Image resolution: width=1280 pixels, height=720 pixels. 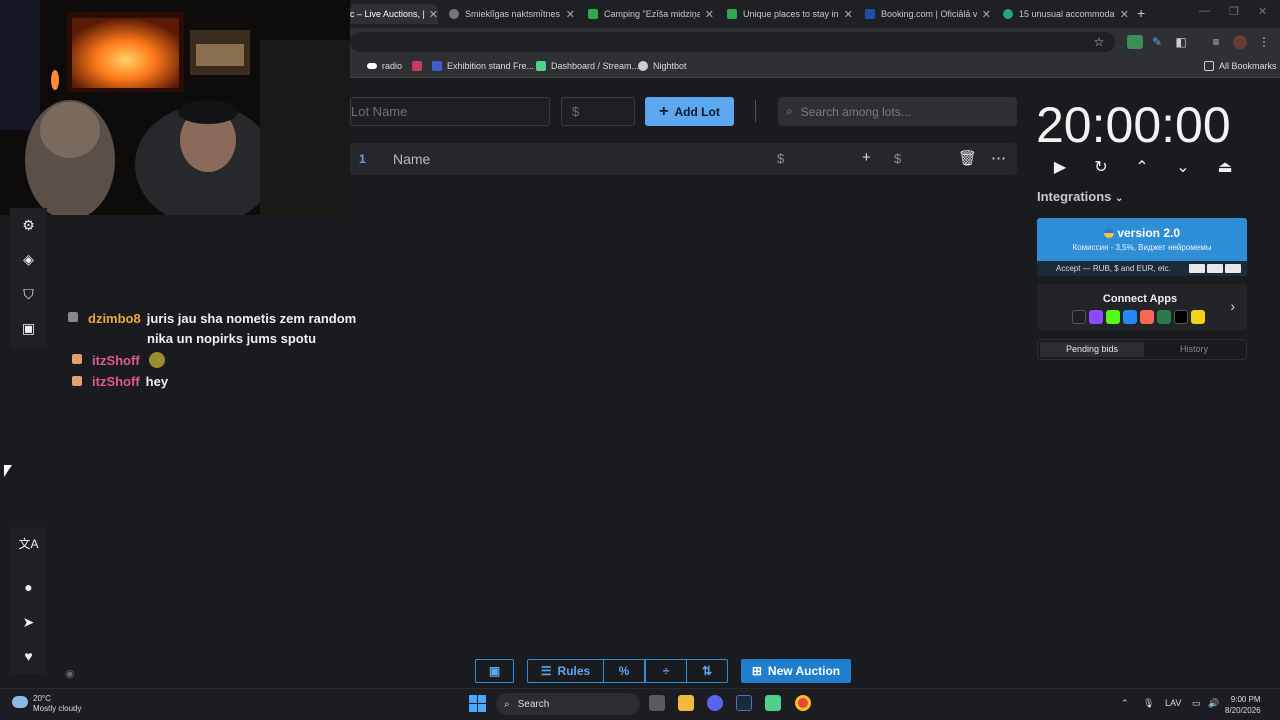 I want to click on language-indicator: LAV, so click(x=1173, y=703).